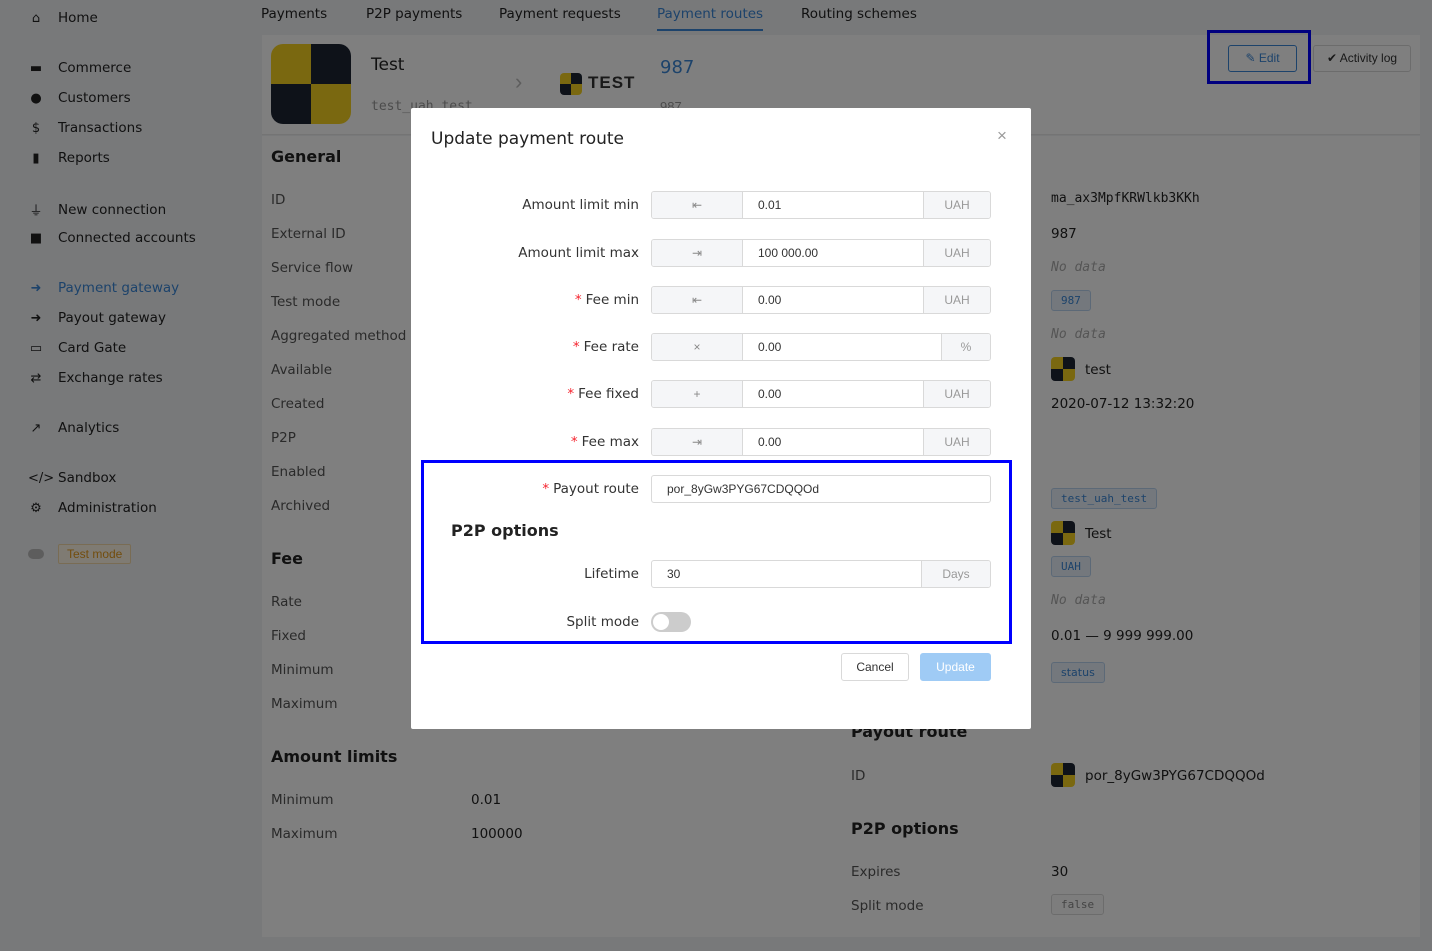 Image resolution: width=1432 pixels, height=951 pixels. Describe the element at coordinates (697, 394) in the screenshot. I see `plus-icon: +` at that location.